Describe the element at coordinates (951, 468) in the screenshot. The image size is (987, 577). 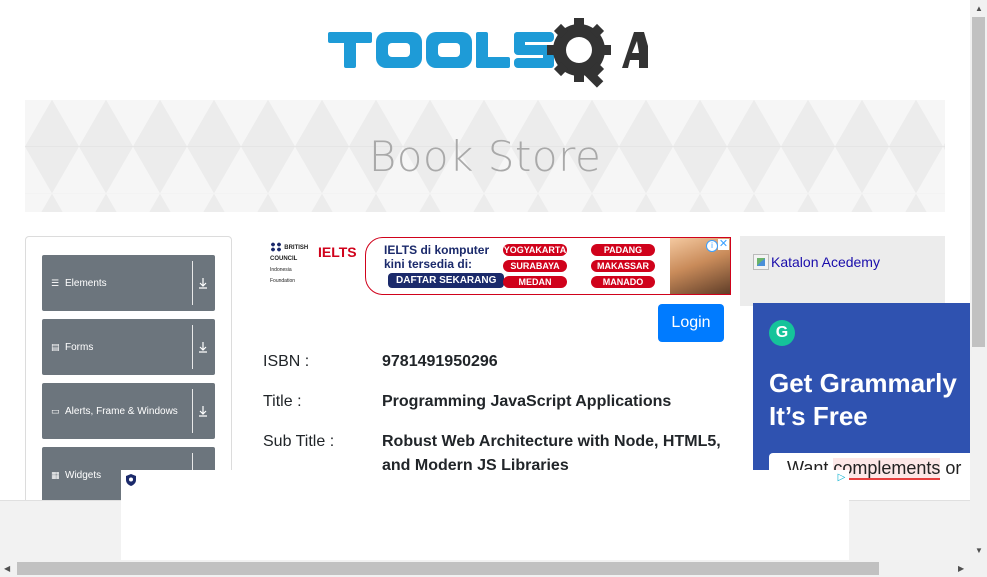
I see `card-text-post: or` at that location.